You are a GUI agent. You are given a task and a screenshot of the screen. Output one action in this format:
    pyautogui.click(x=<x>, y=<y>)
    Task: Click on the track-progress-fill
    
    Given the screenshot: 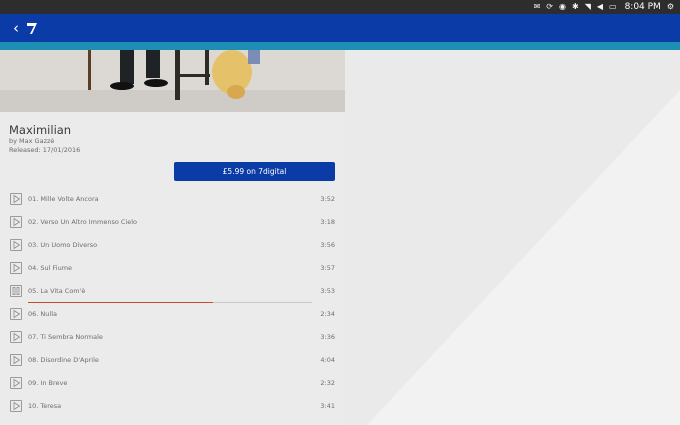 What is the action you would take?
    pyautogui.click(x=120, y=302)
    